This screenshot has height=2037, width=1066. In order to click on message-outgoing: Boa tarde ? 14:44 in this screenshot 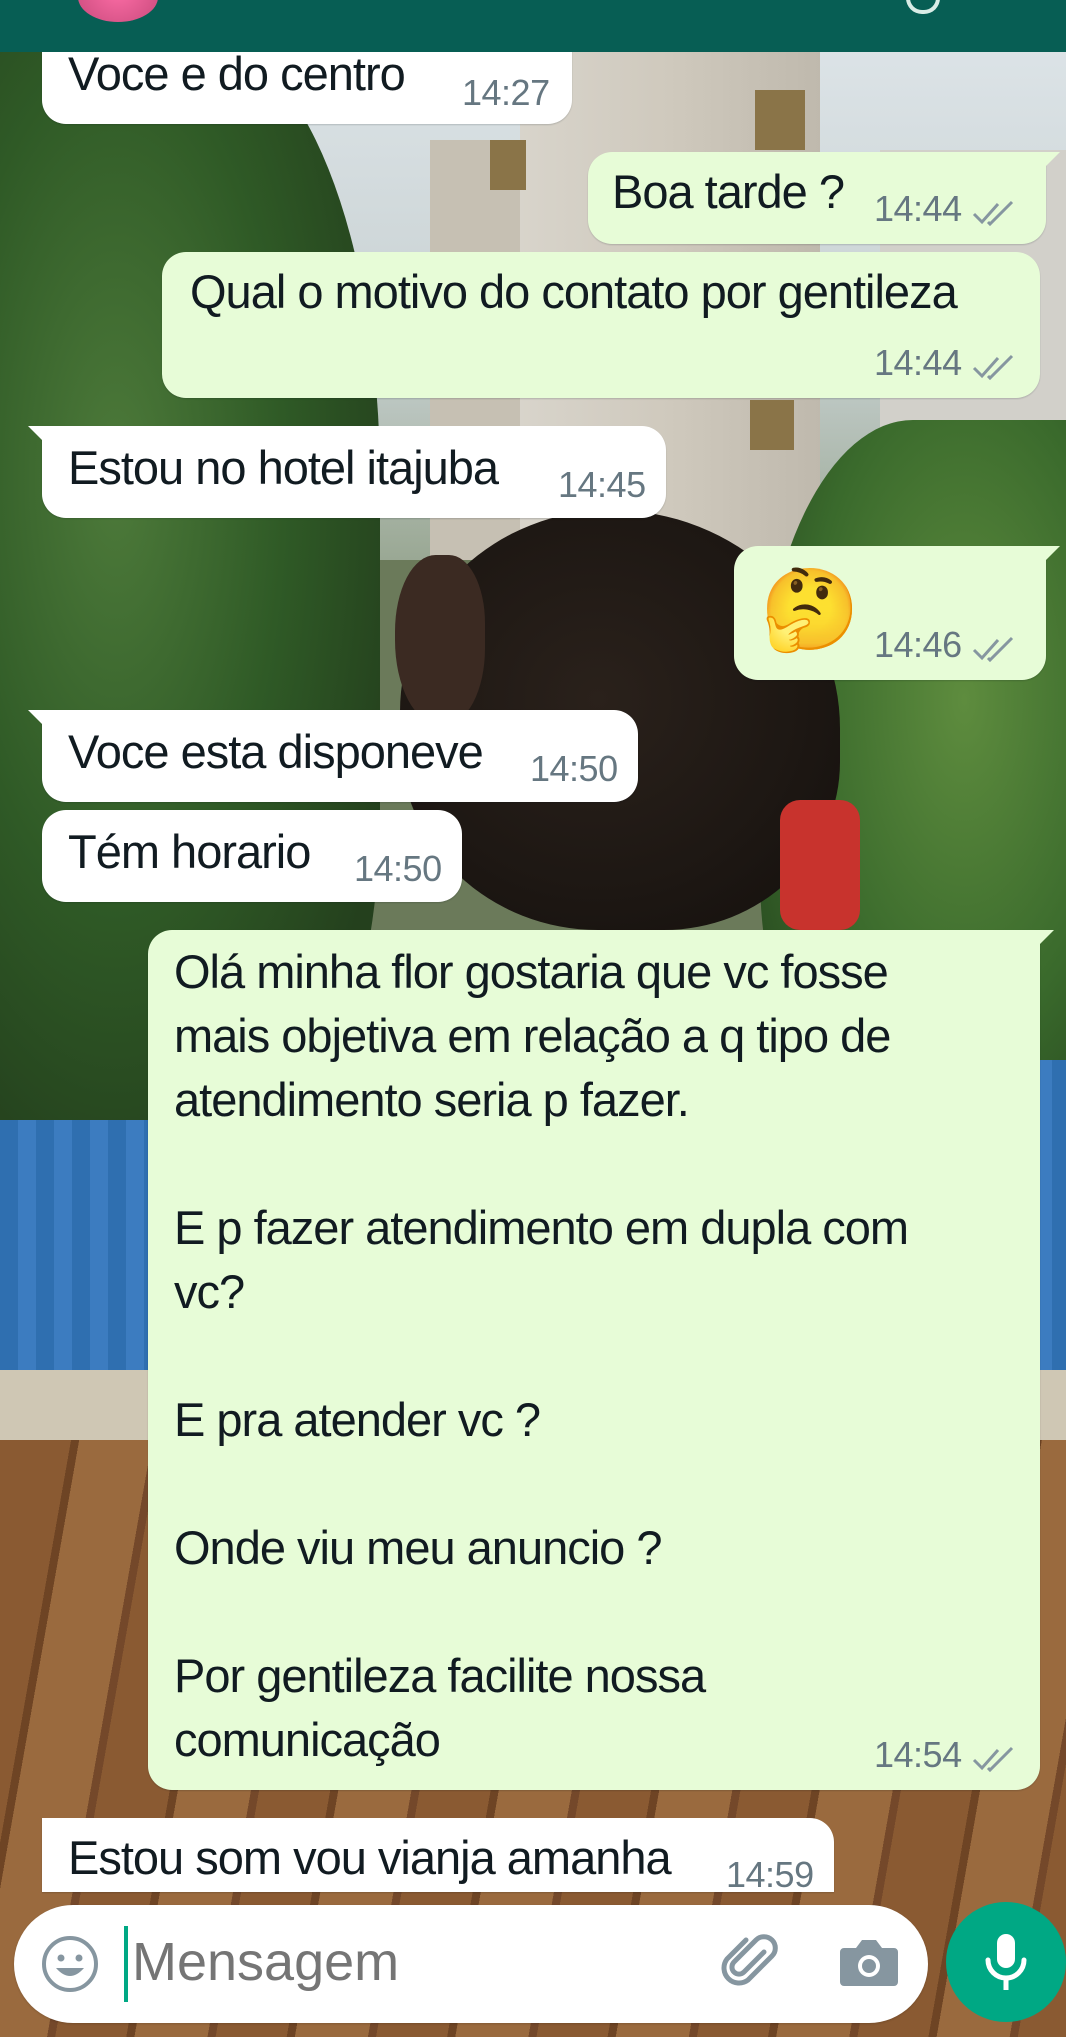, I will do `click(824, 198)`.